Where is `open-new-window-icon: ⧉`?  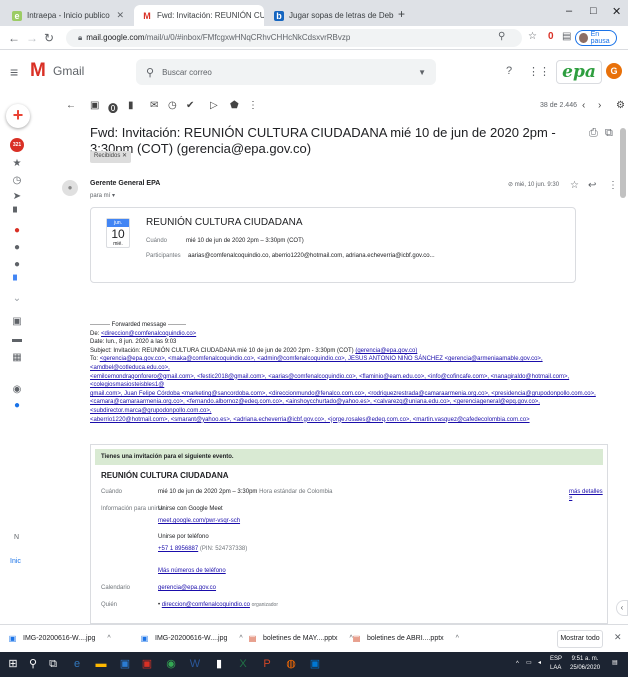 open-new-window-icon: ⧉ is located at coordinates (609, 133).